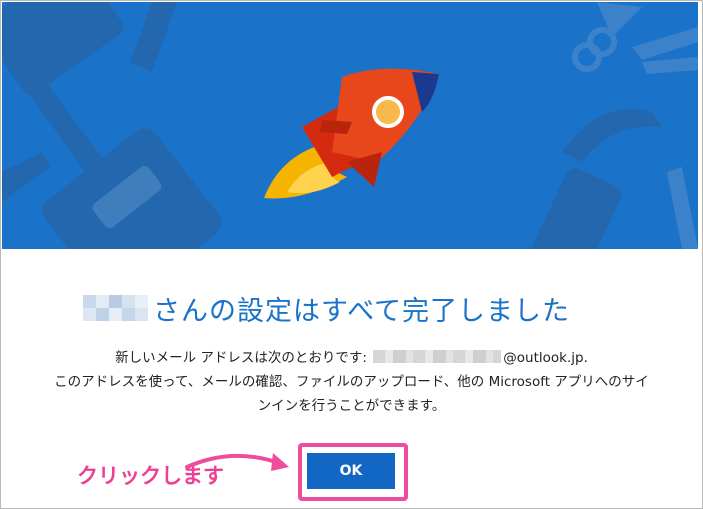 Image resolution: width=703 pixels, height=509 pixels. What do you see at coordinates (362, 311) in the screenshot?
I see `dialog-title: さんの設定はすべて完了しました` at bounding box center [362, 311].